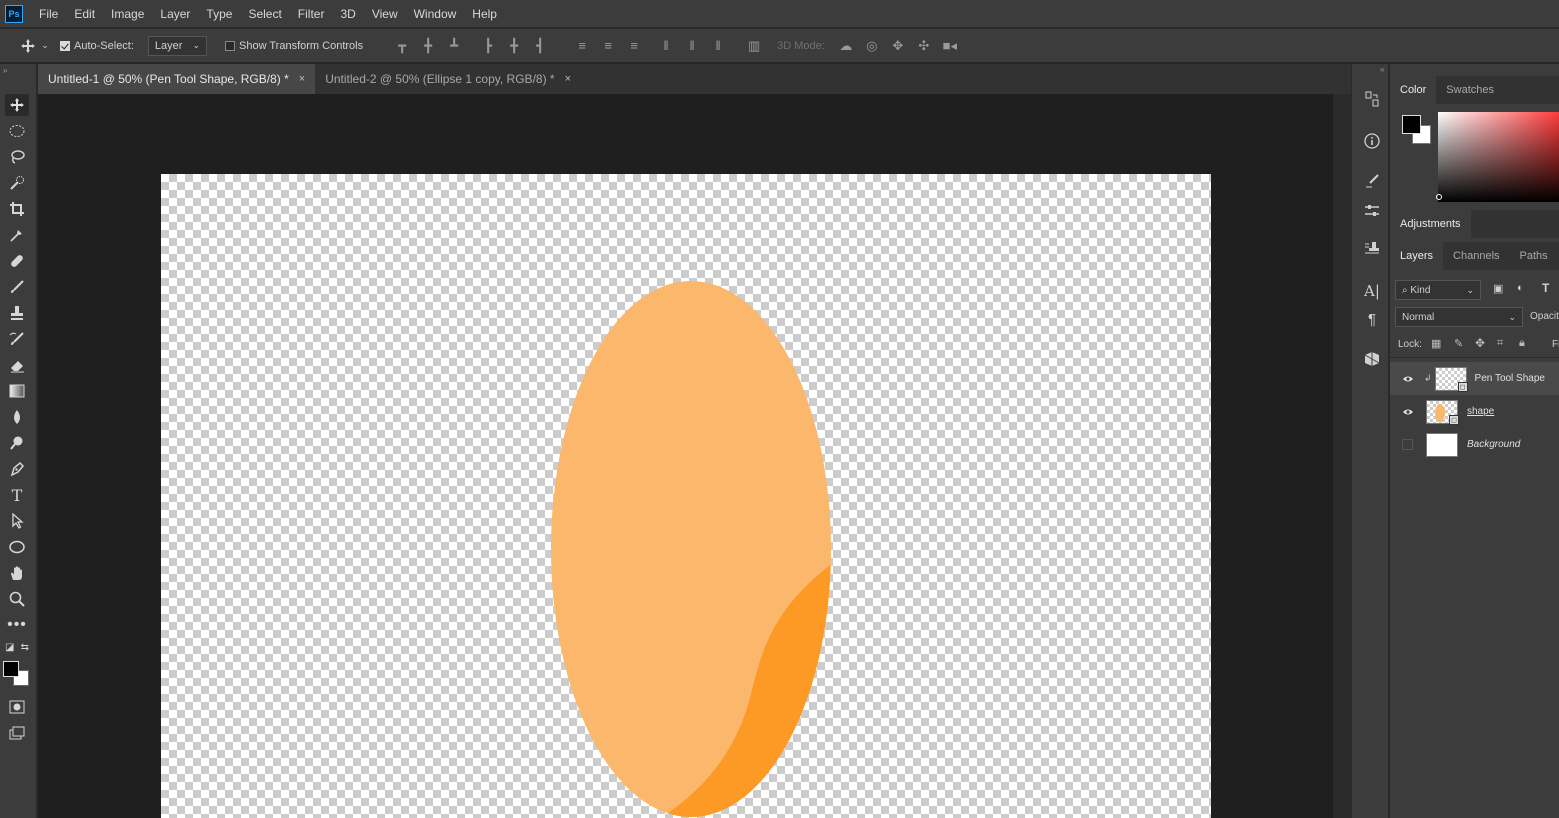 The width and height of the screenshot is (1559, 818). What do you see at coordinates (1382, 69) in the screenshot?
I see `collapse-panels-icon: «` at bounding box center [1382, 69].